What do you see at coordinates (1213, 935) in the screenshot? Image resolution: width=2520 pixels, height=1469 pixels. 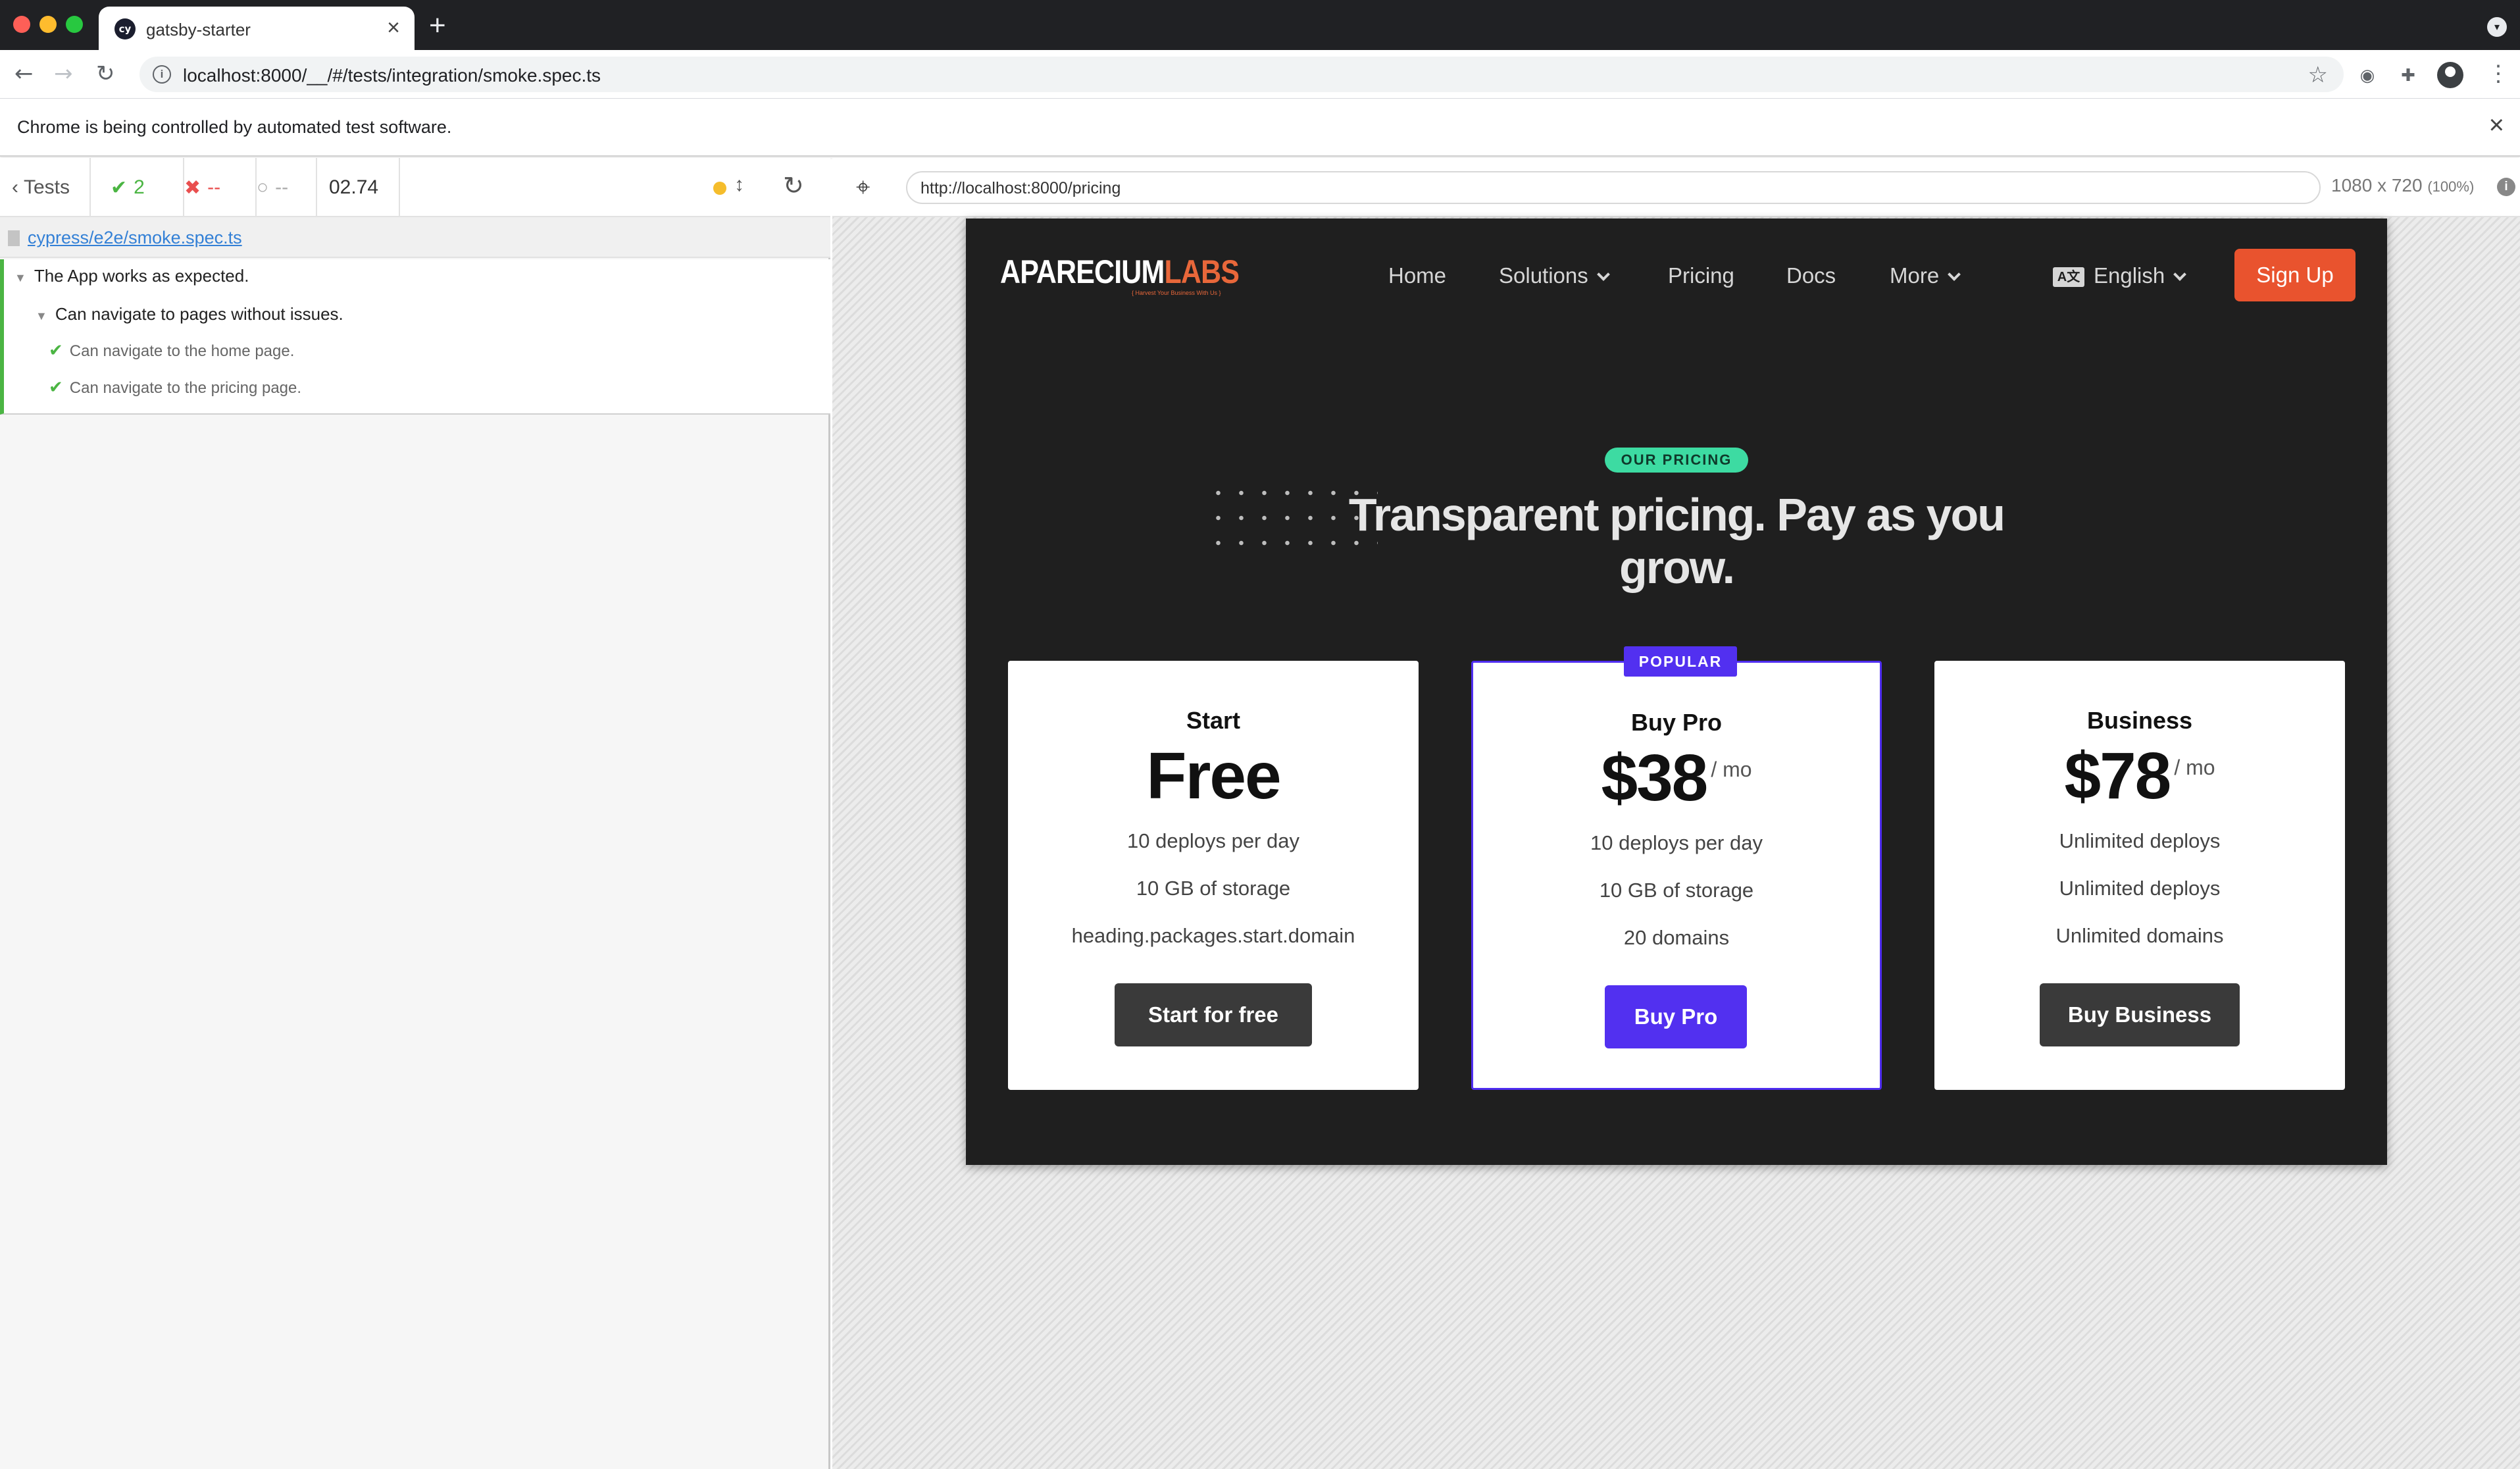 I see `plan-feature: heading.packages.start.domain` at bounding box center [1213, 935].